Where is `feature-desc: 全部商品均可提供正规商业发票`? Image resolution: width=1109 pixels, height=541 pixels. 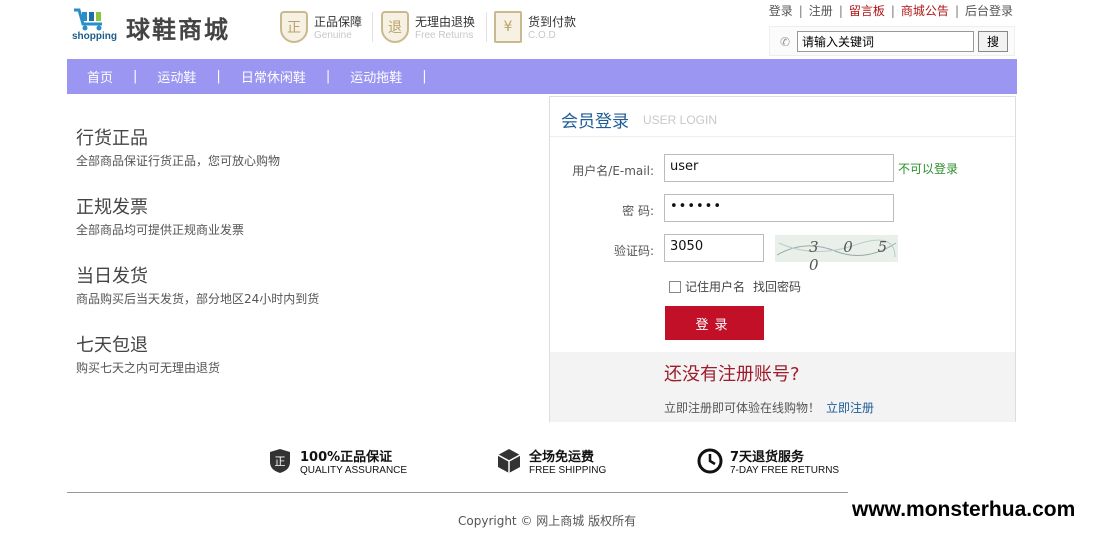 feature-desc: 全部商品均可提供正规商业发票 is located at coordinates (160, 230).